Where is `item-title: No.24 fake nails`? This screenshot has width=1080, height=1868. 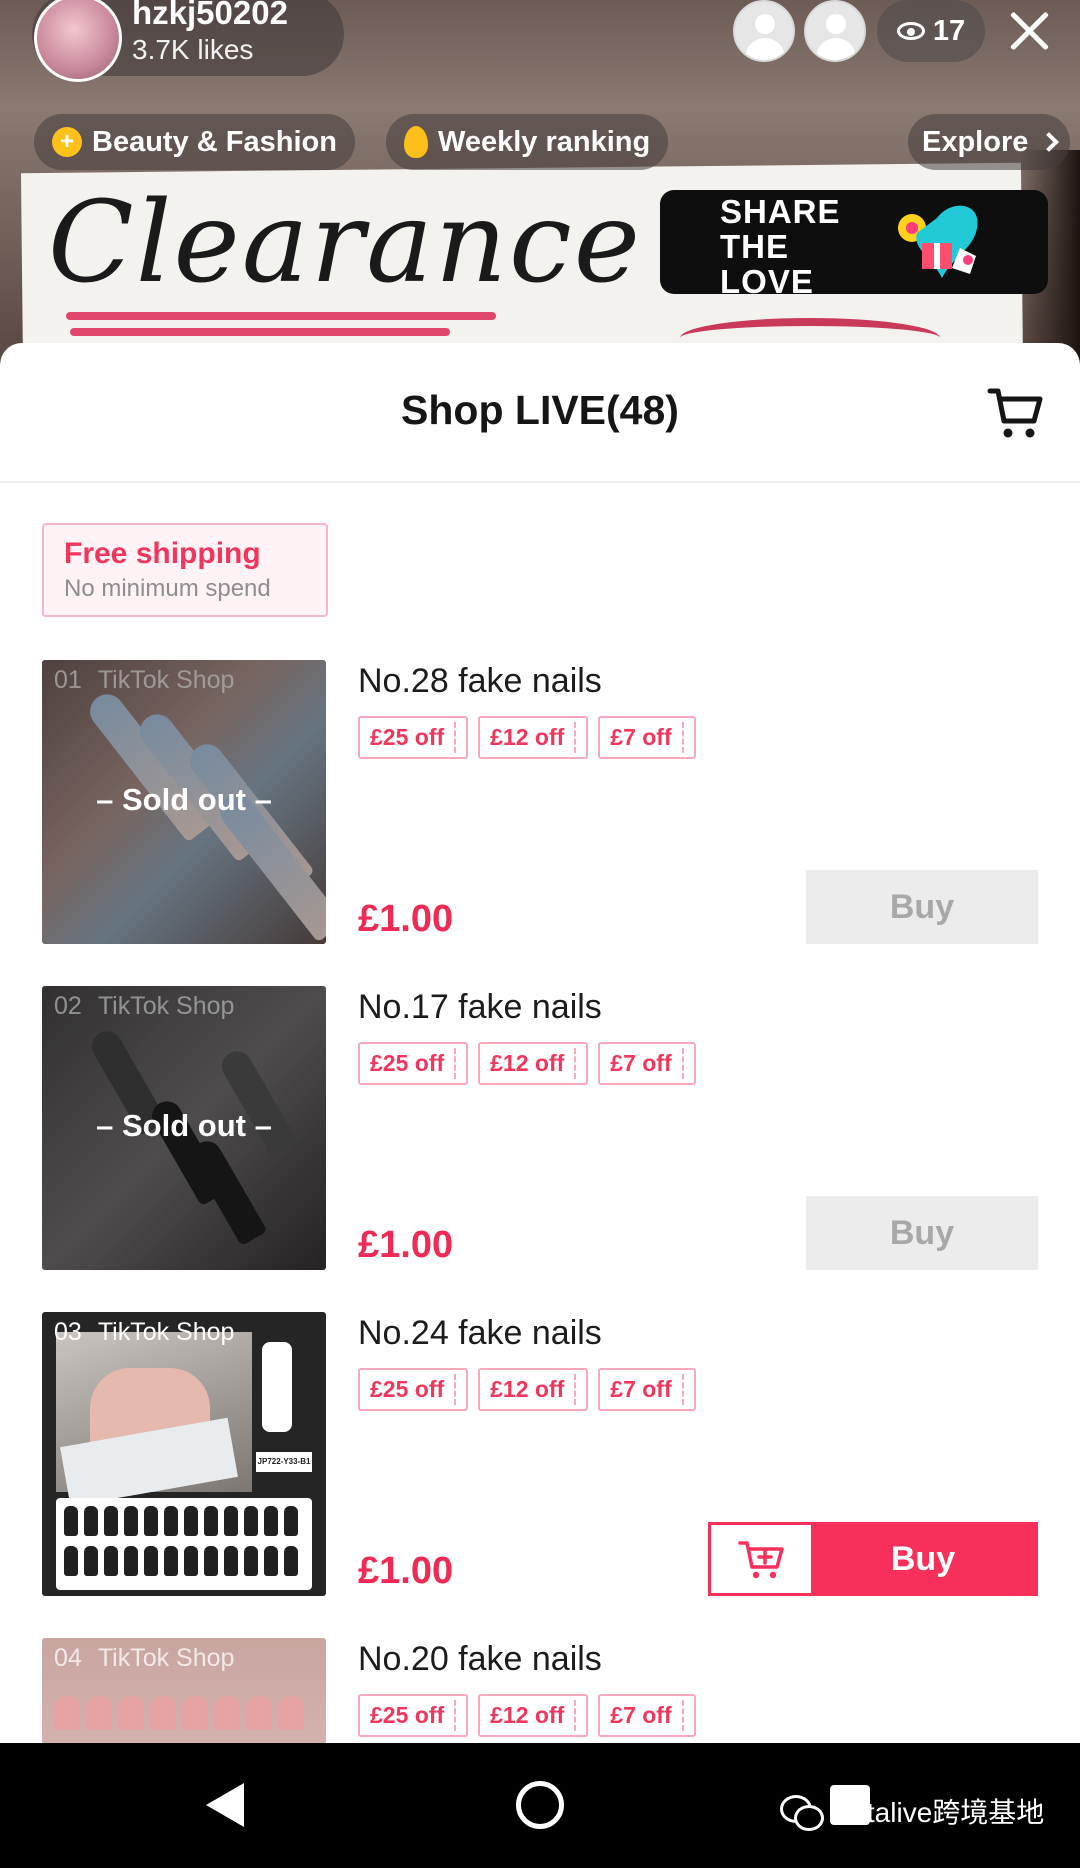
item-title: No.24 fake nails is located at coordinates (480, 1333).